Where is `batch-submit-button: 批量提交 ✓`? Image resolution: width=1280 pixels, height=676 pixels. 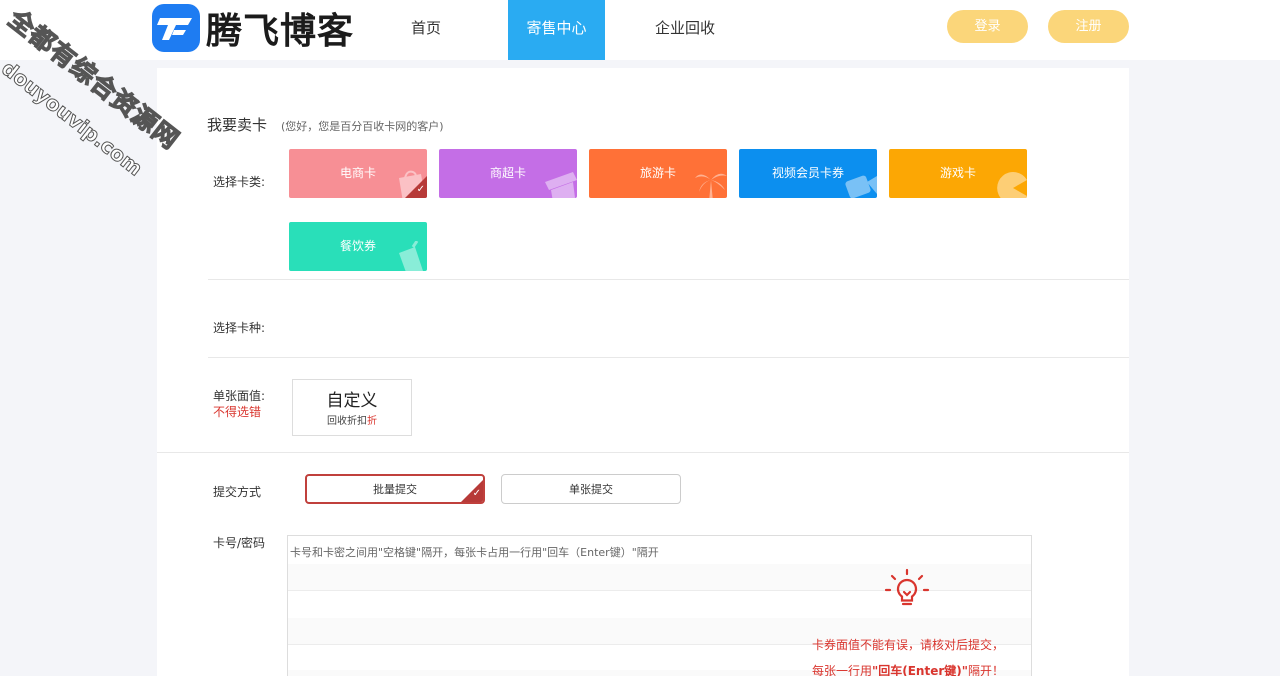 batch-submit-button: 批量提交 ✓ is located at coordinates (395, 489).